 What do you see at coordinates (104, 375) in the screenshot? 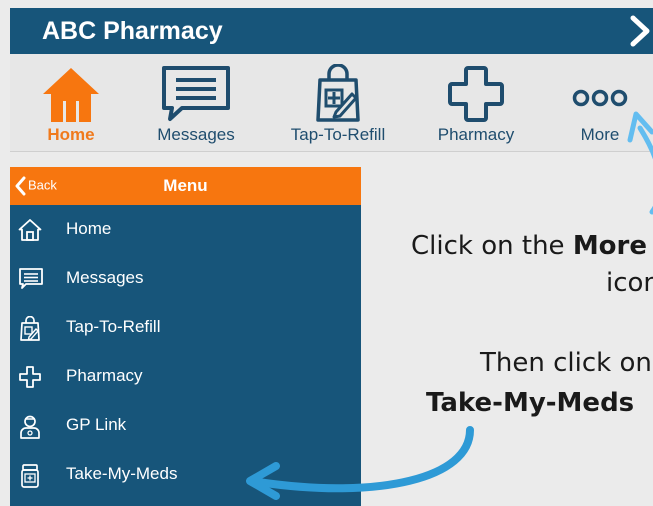
I see `menu-item-label: Pharmacy` at bounding box center [104, 375].